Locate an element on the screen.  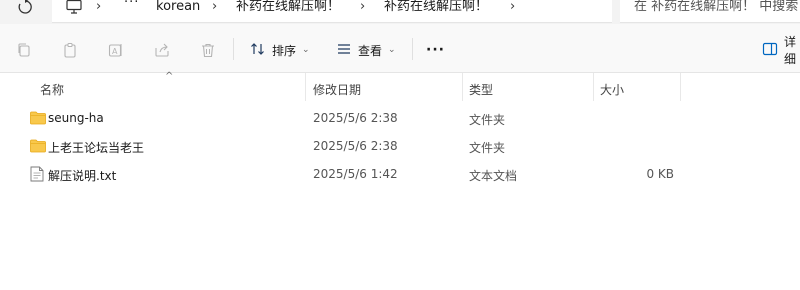
file-name: seung-ha is located at coordinates (76, 118).